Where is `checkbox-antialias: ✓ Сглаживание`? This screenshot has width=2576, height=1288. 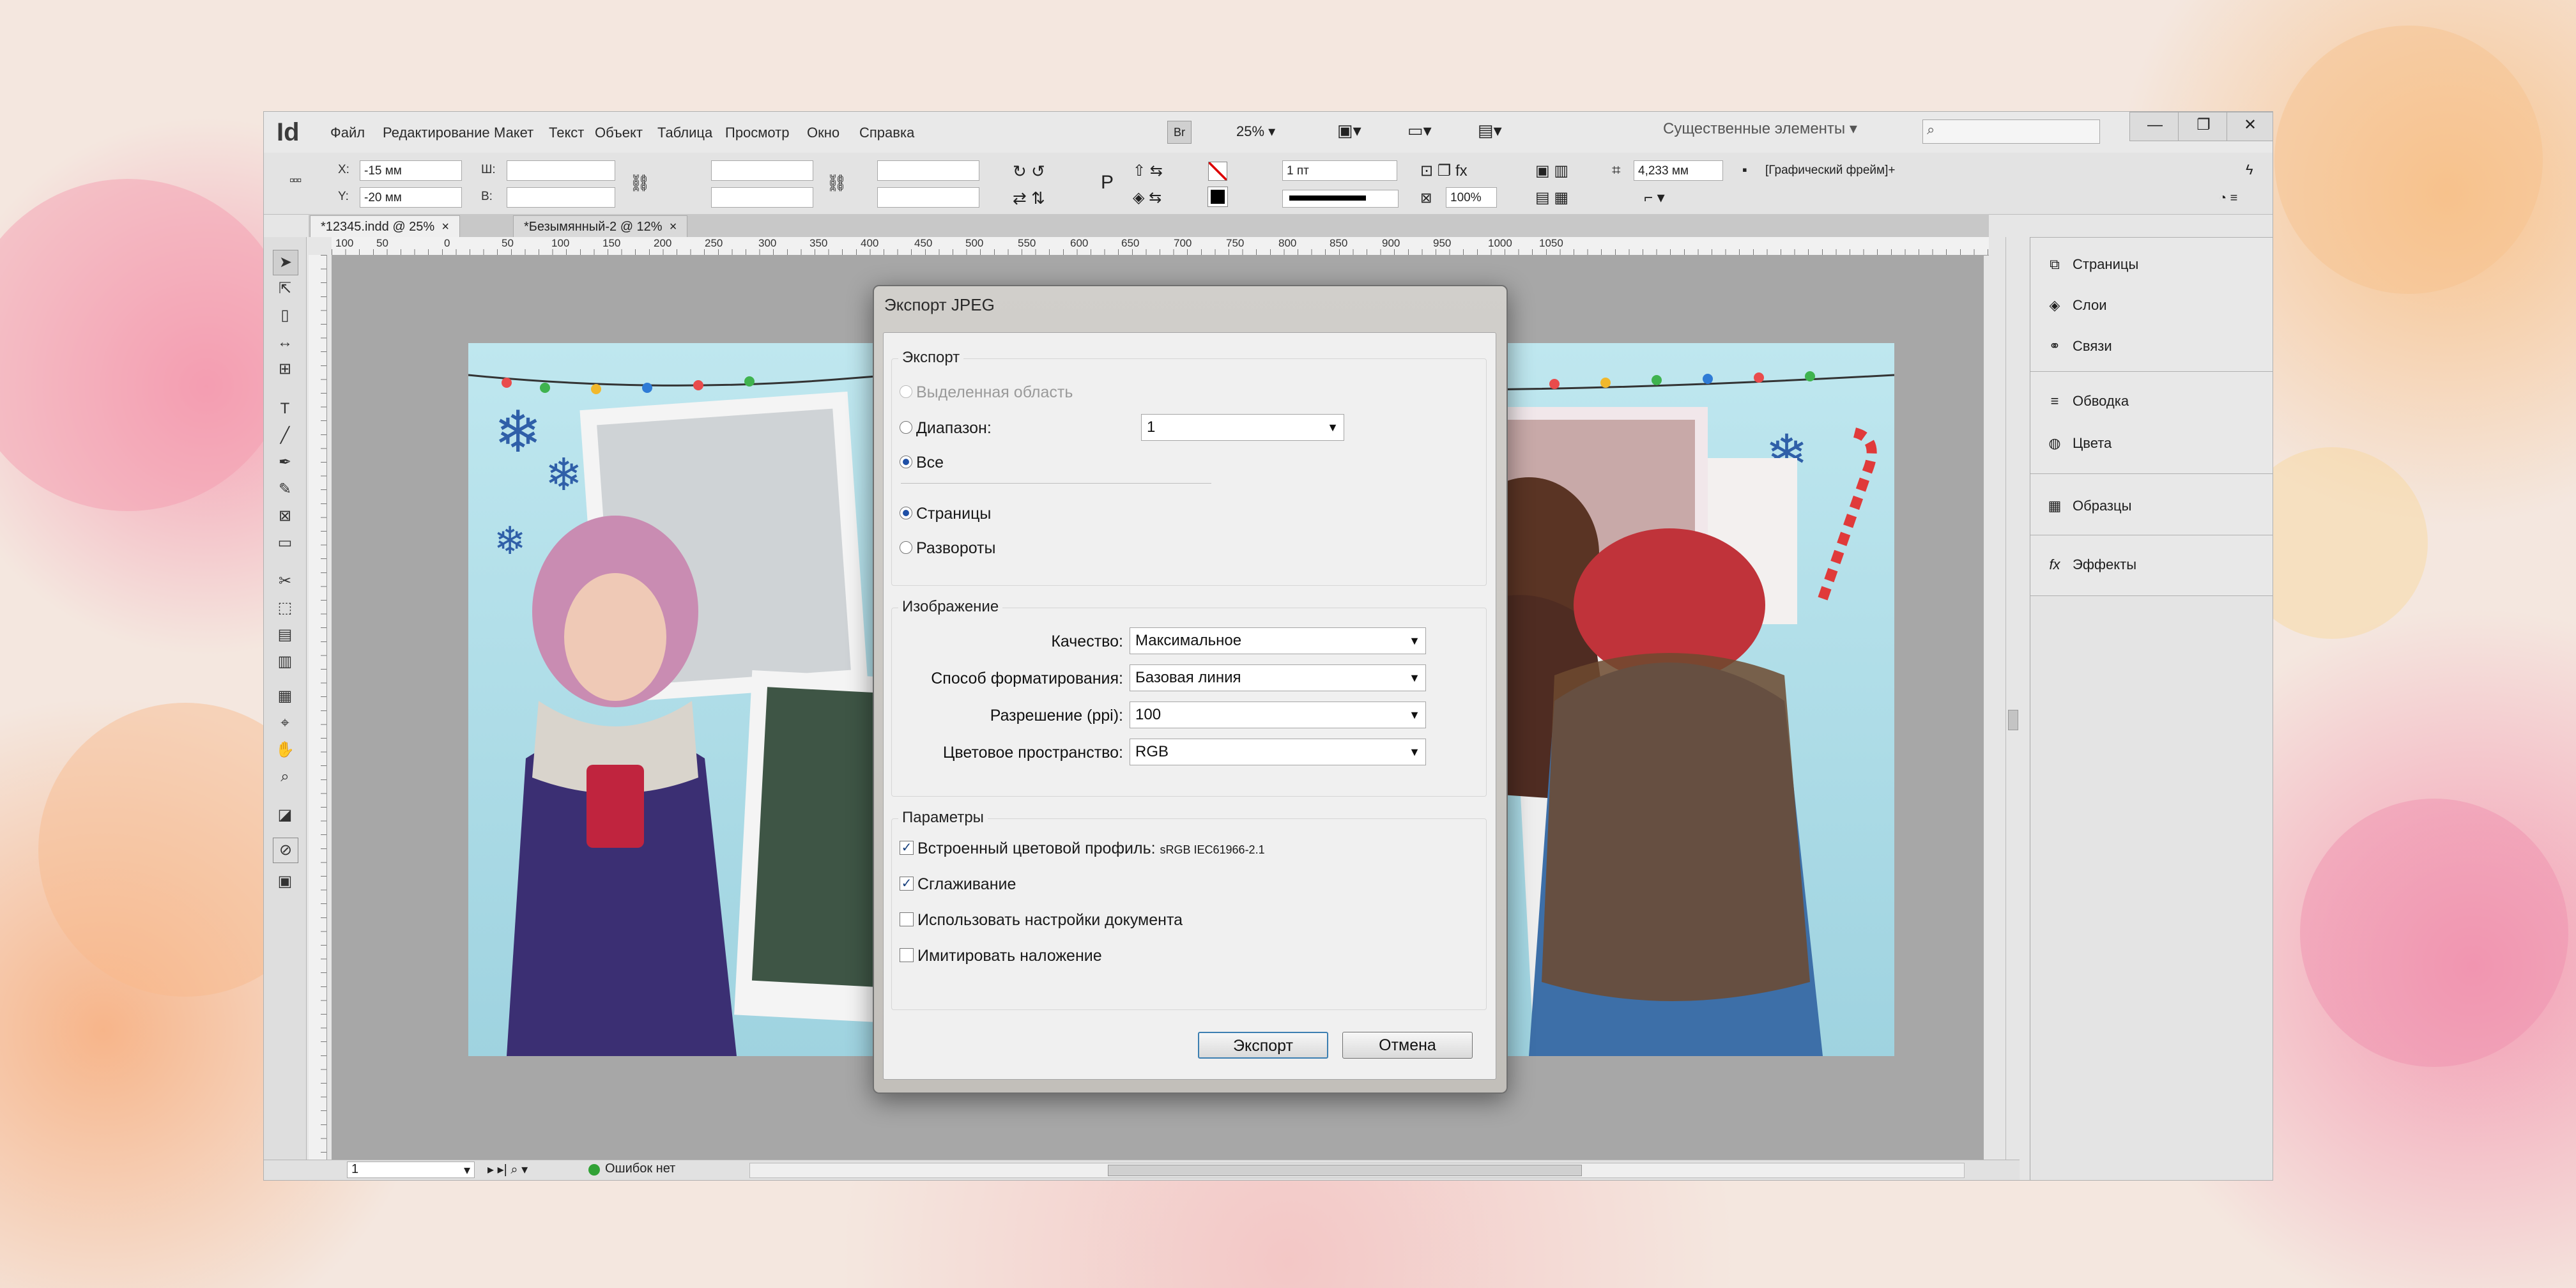
checkbox-antialias: ✓ Сглаживание is located at coordinates (958, 884).